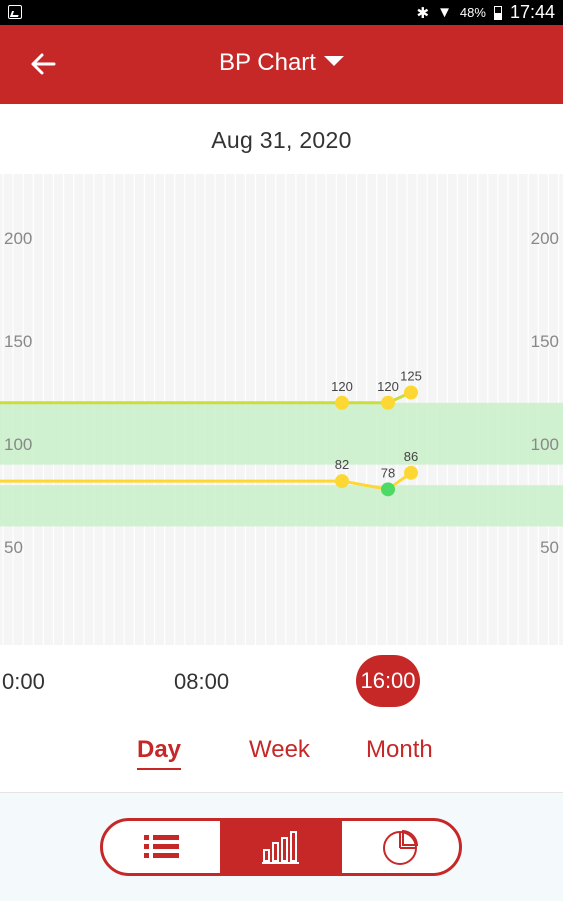 This screenshot has height=901, width=563. I want to click on y-tick-label-left: 150, so click(18, 341).